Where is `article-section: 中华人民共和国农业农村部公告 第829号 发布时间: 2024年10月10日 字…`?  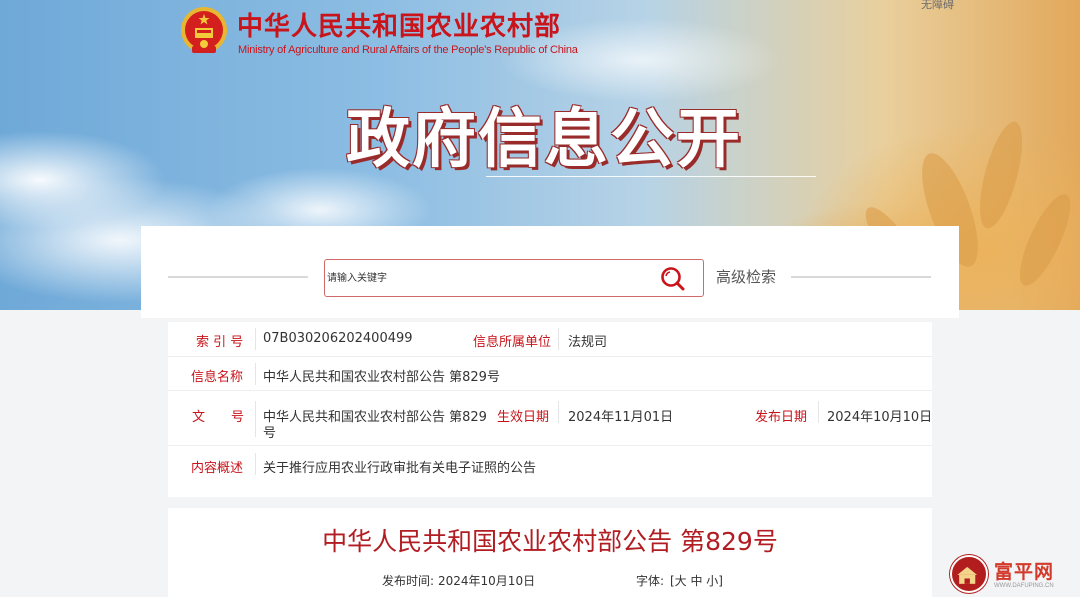 article-section: 中华人民共和国农业农村部公告 第829号 发布时间: 2024年10月10日 字… is located at coordinates (550, 552).